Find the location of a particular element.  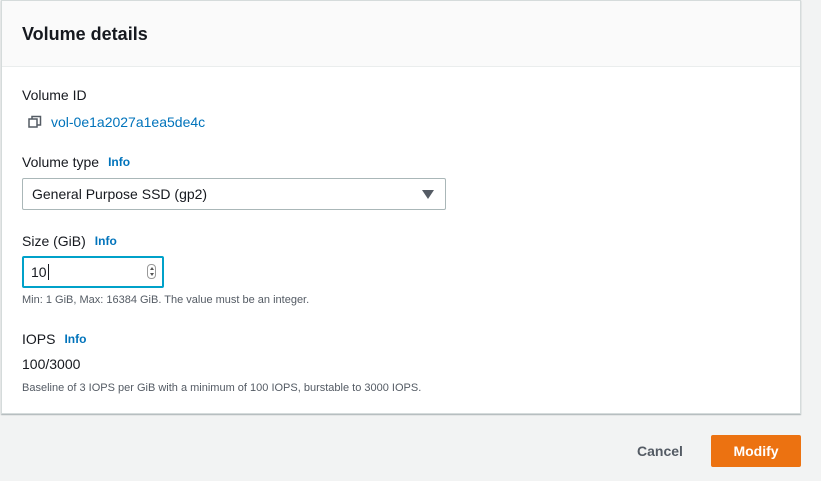

size-label: Size (GiB) Info is located at coordinates (69, 241).